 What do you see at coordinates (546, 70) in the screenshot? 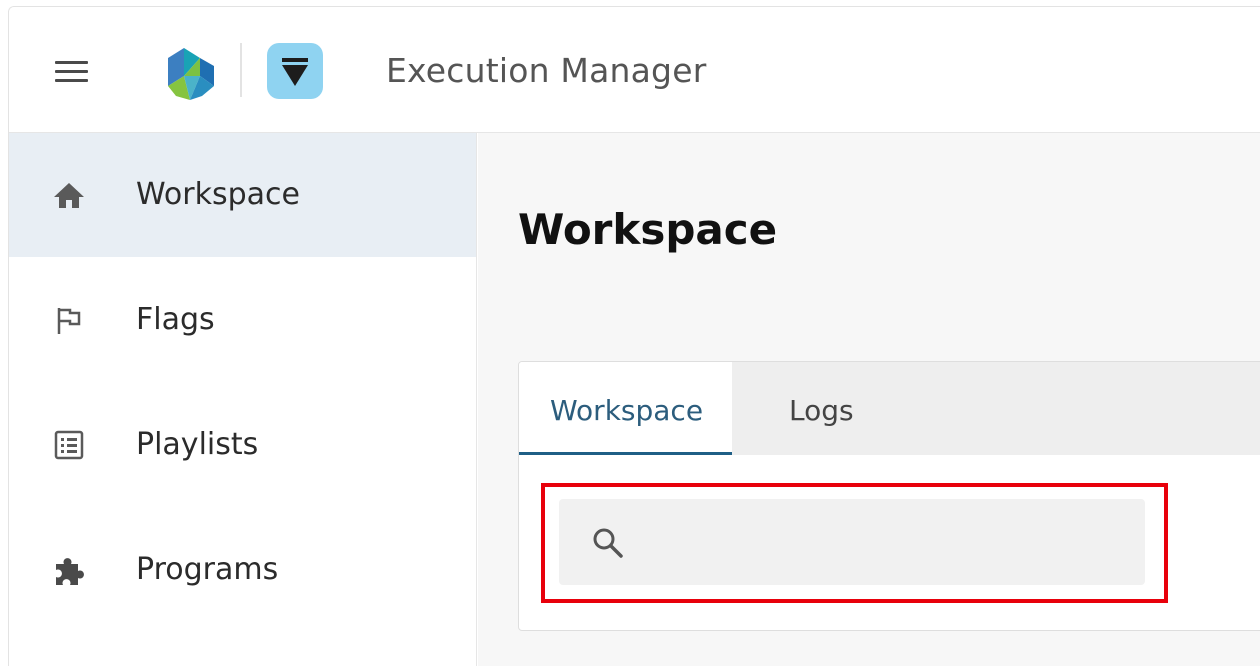
I see `app-title: Execution Manager` at bounding box center [546, 70].